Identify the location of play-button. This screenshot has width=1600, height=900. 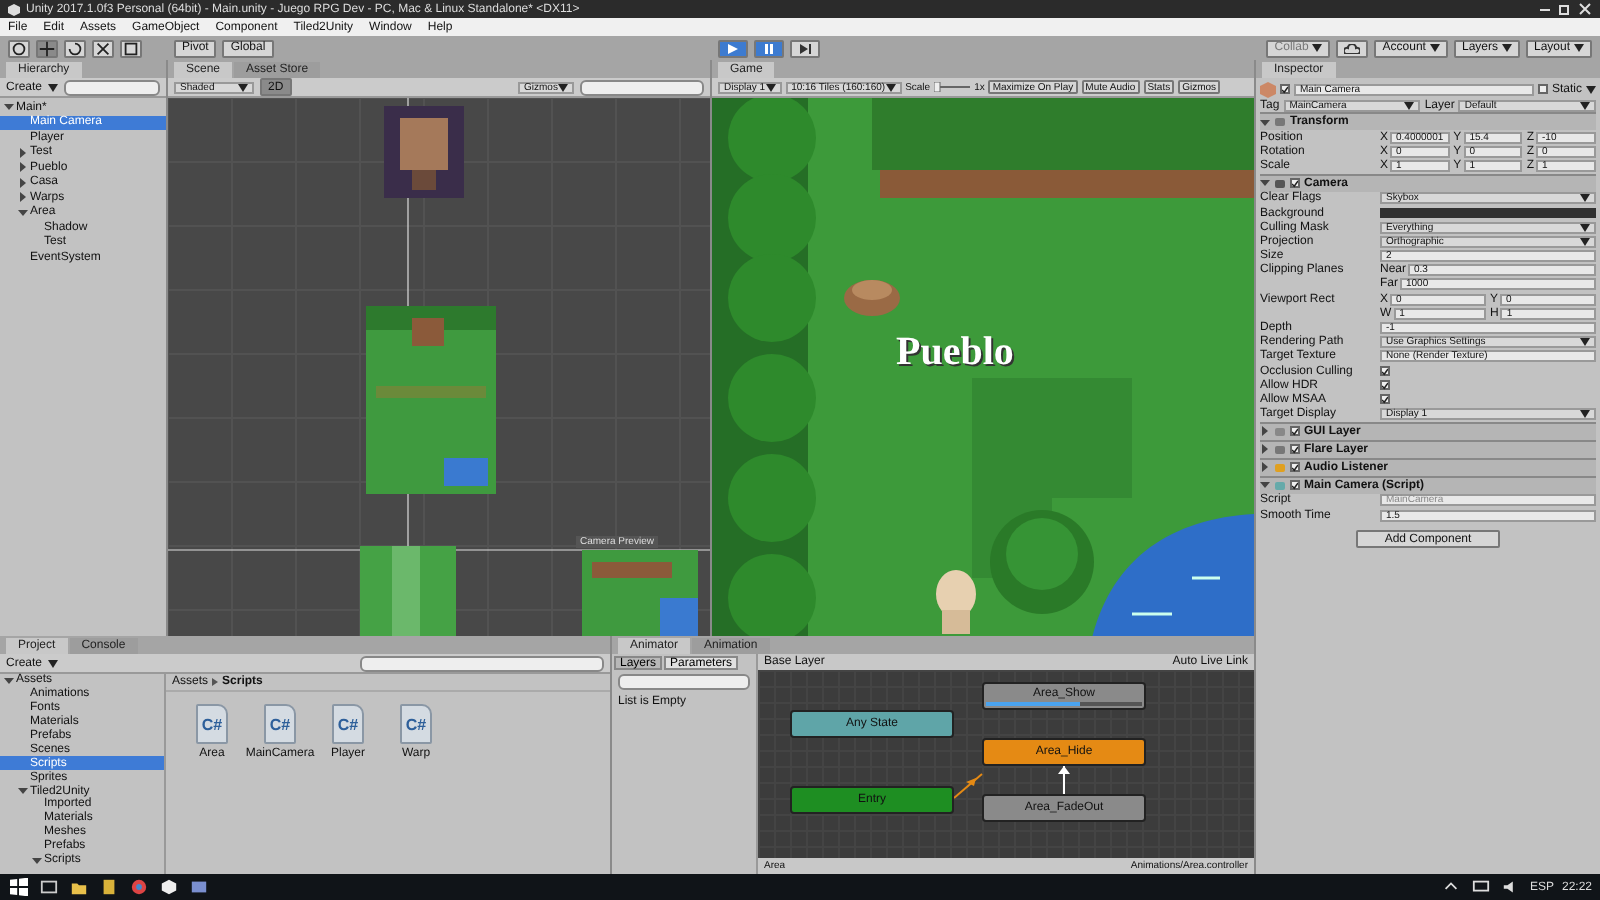
(733, 48).